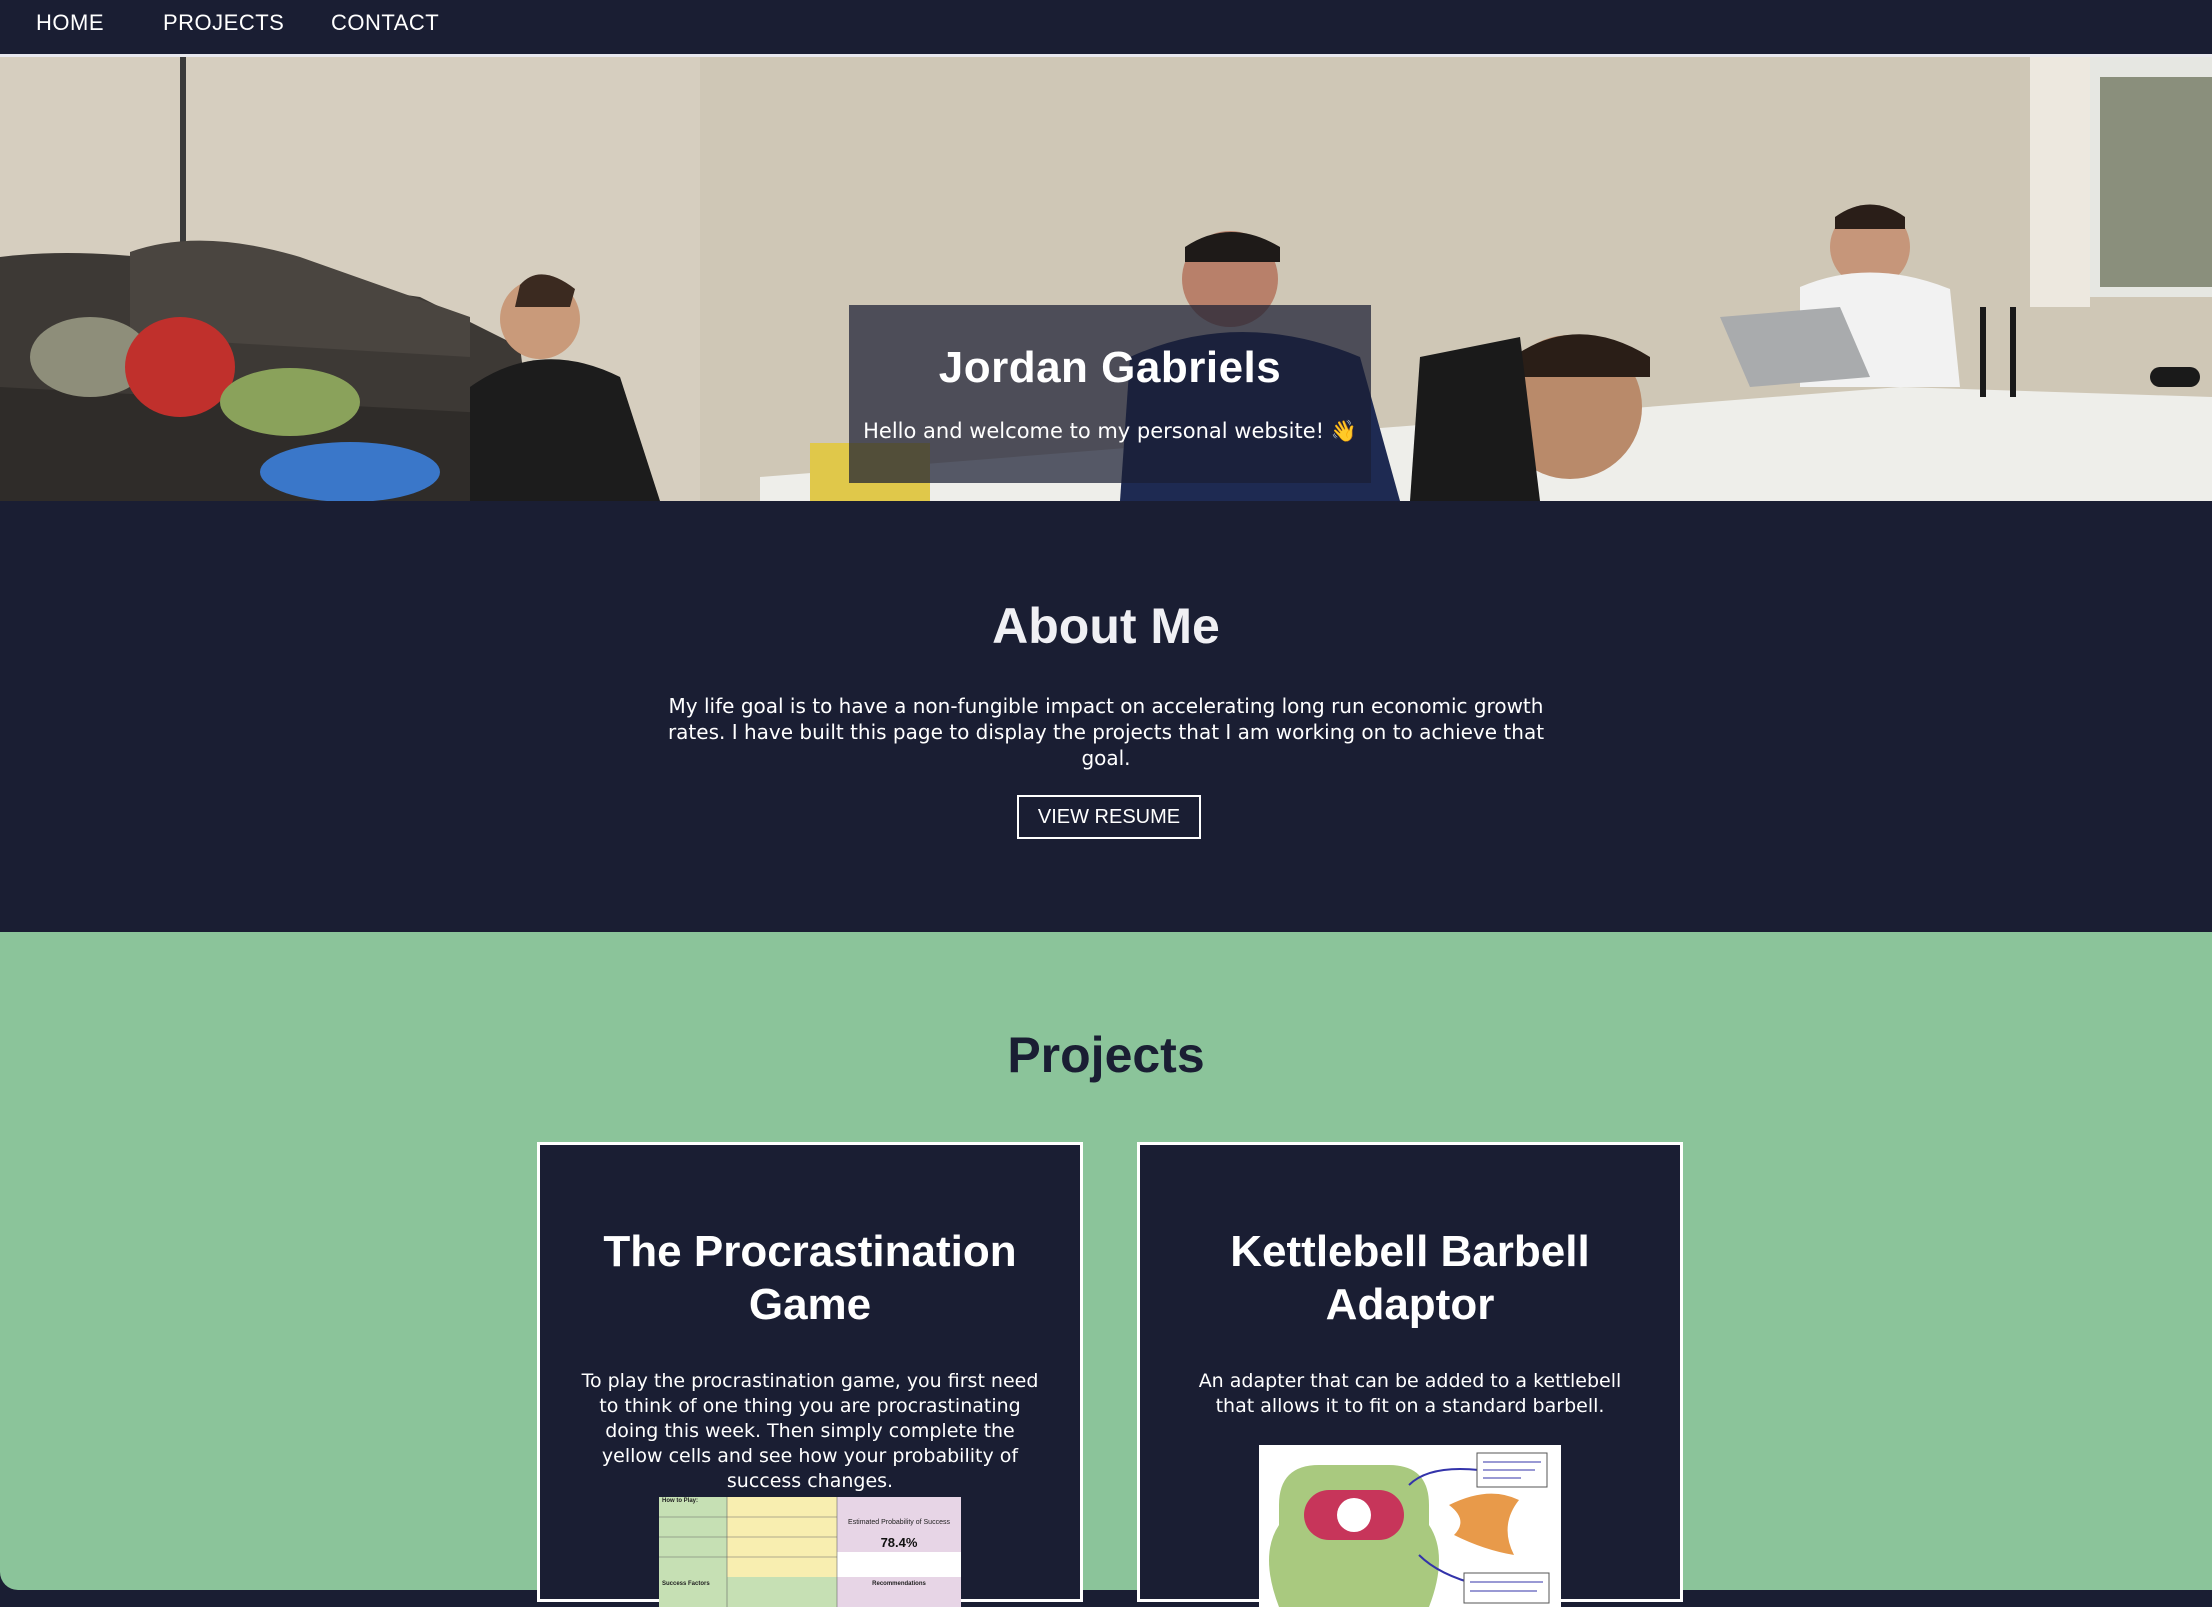  I want to click on project-title: Kettlebell Barbell Adaptor, so click(1410, 1278).